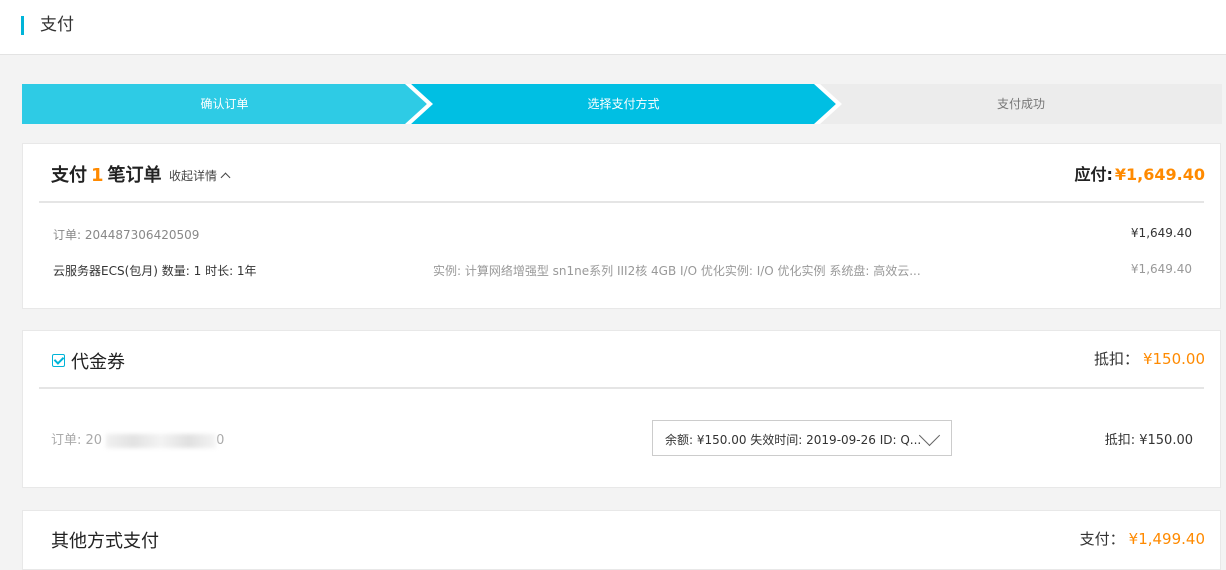  Describe the element at coordinates (155, 271) in the screenshot. I see `product-name: 云服务器ECS(包月) 数量: 1 时长: 1年` at that location.